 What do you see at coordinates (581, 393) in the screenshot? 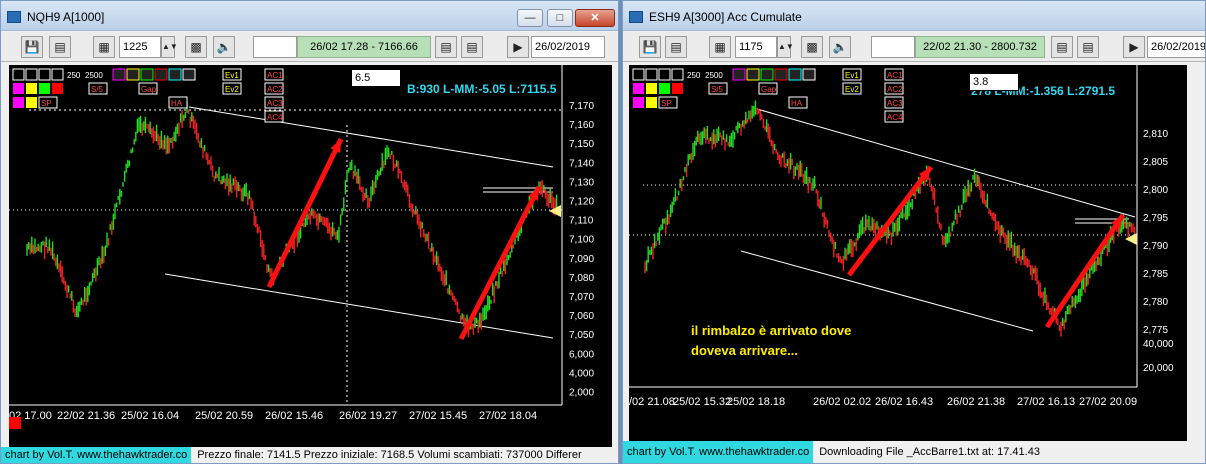
I see `y-tick-label: 2,000` at bounding box center [581, 393].